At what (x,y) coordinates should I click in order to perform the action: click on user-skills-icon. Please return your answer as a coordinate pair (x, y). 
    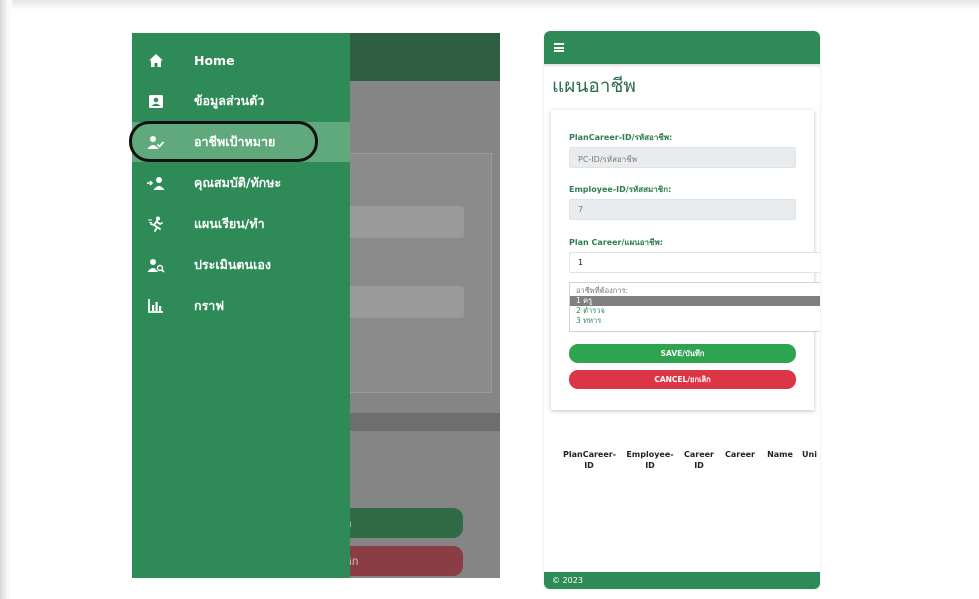
    Looking at the image, I should click on (156, 183).